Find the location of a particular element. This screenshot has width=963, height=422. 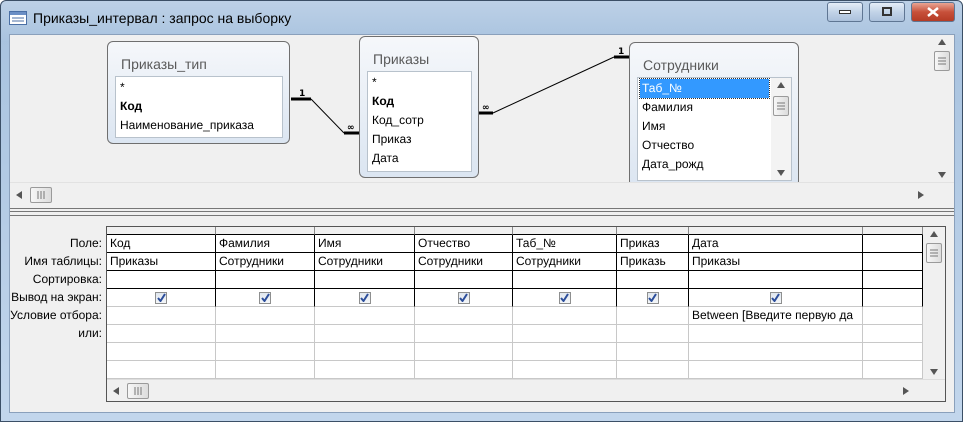

minimize-button is located at coordinates (845, 12).